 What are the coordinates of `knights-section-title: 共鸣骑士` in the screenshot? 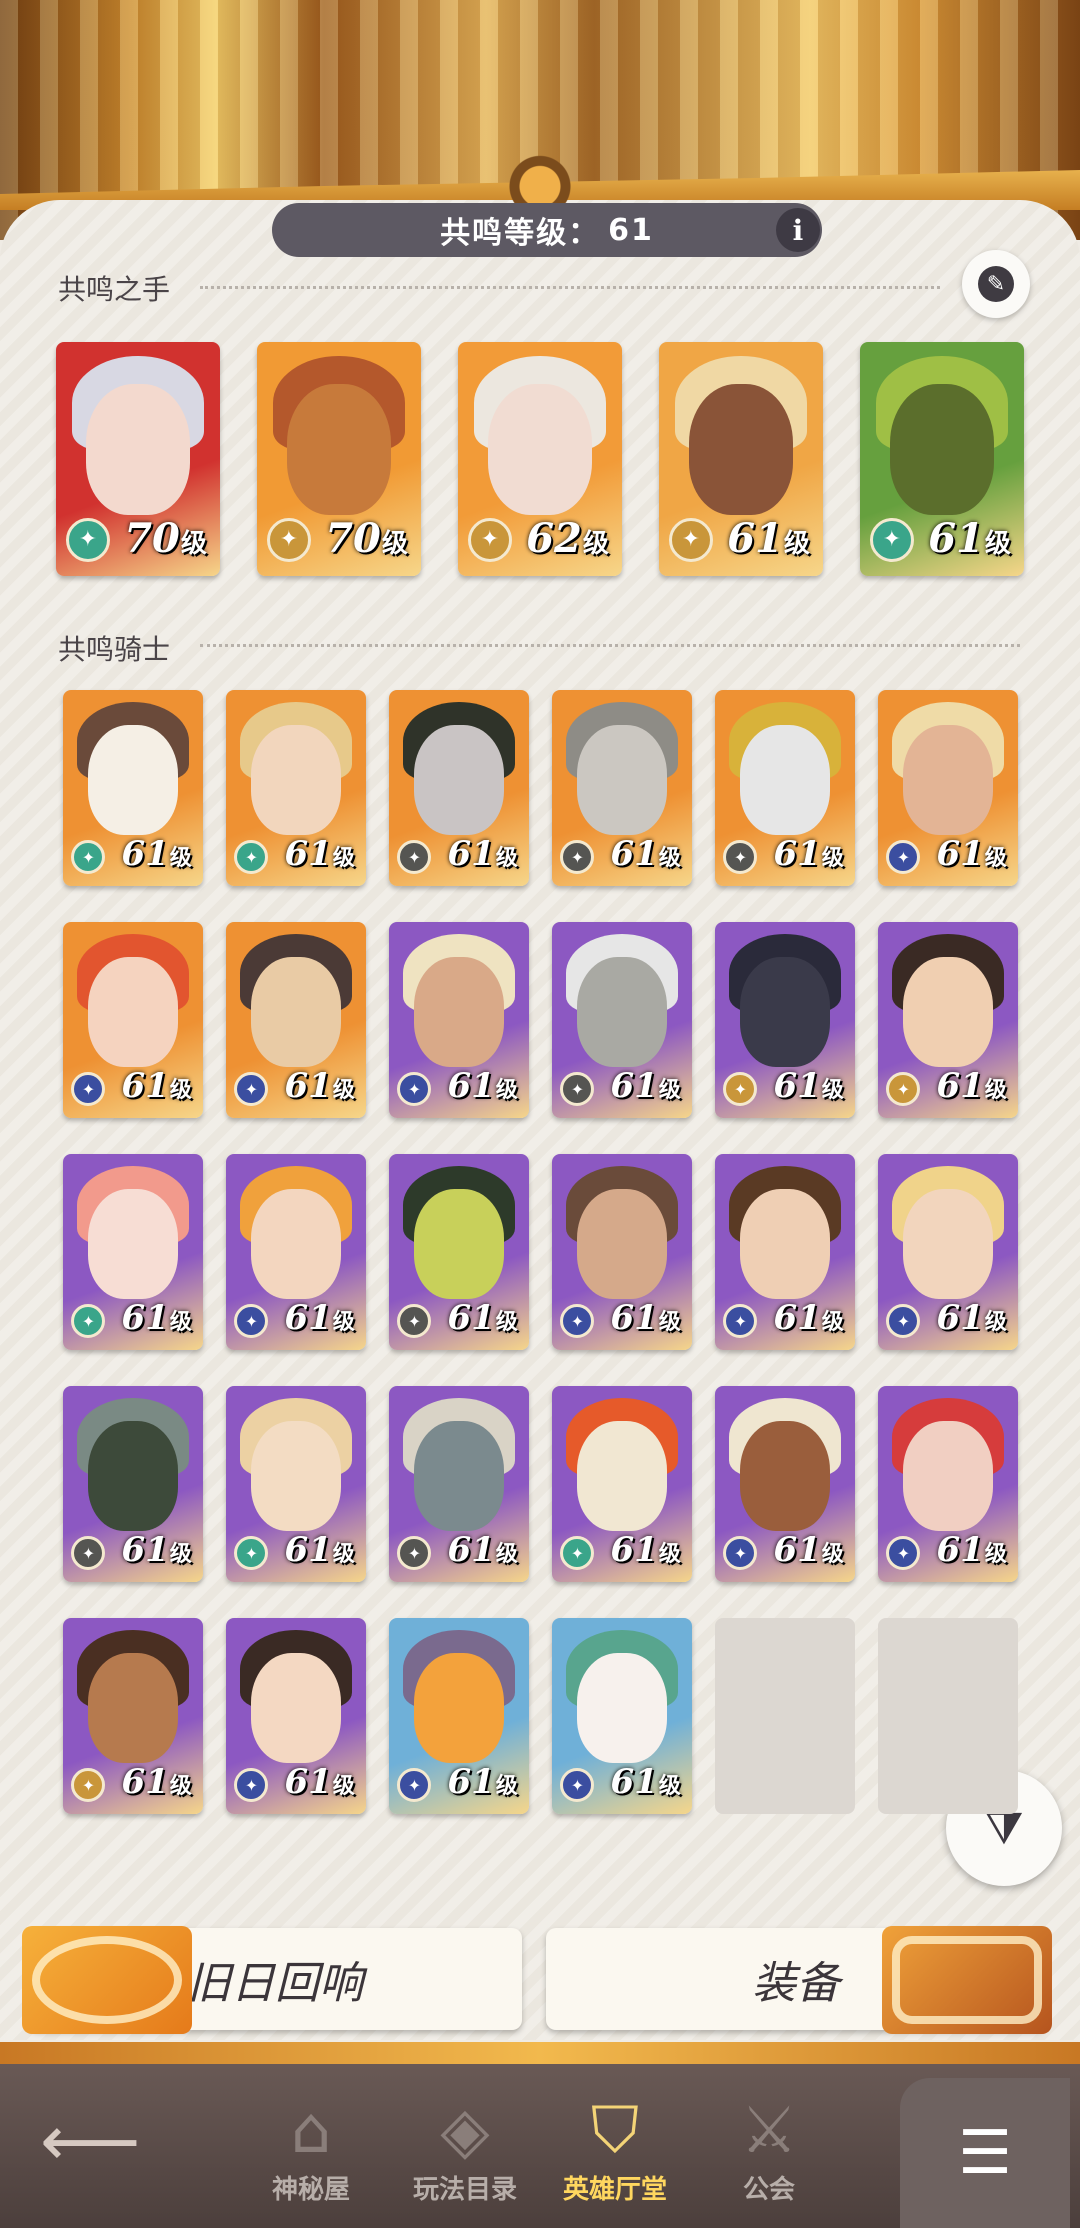 It's located at (114, 649).